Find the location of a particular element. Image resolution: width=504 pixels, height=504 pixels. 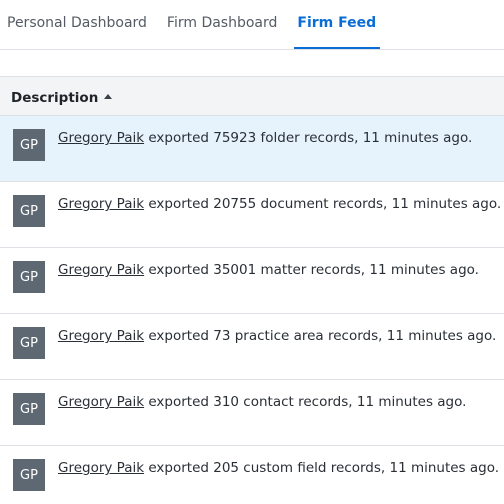

sort-ascending-icon is located at coordinates (108, 96).